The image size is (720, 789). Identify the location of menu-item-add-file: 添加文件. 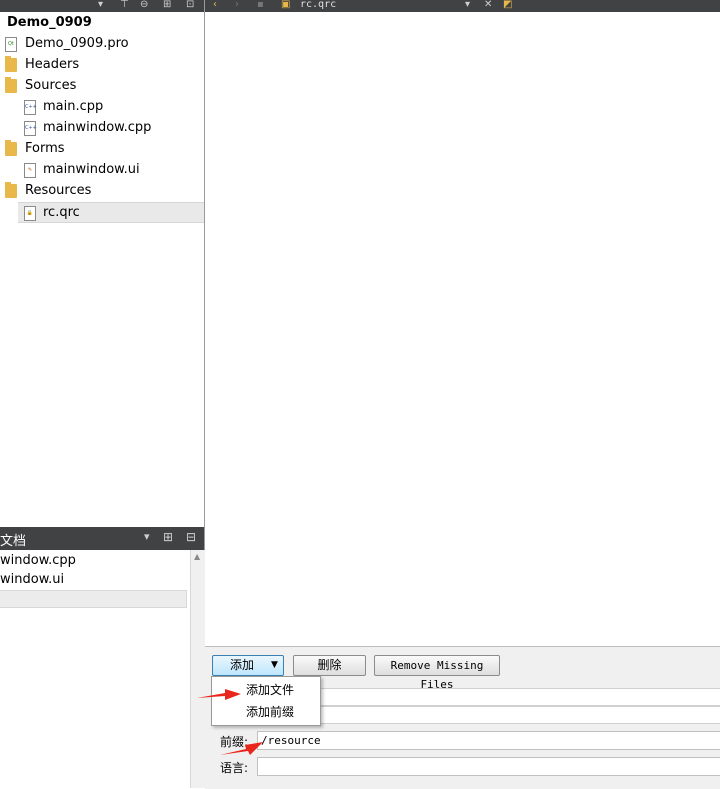
(270, 690).